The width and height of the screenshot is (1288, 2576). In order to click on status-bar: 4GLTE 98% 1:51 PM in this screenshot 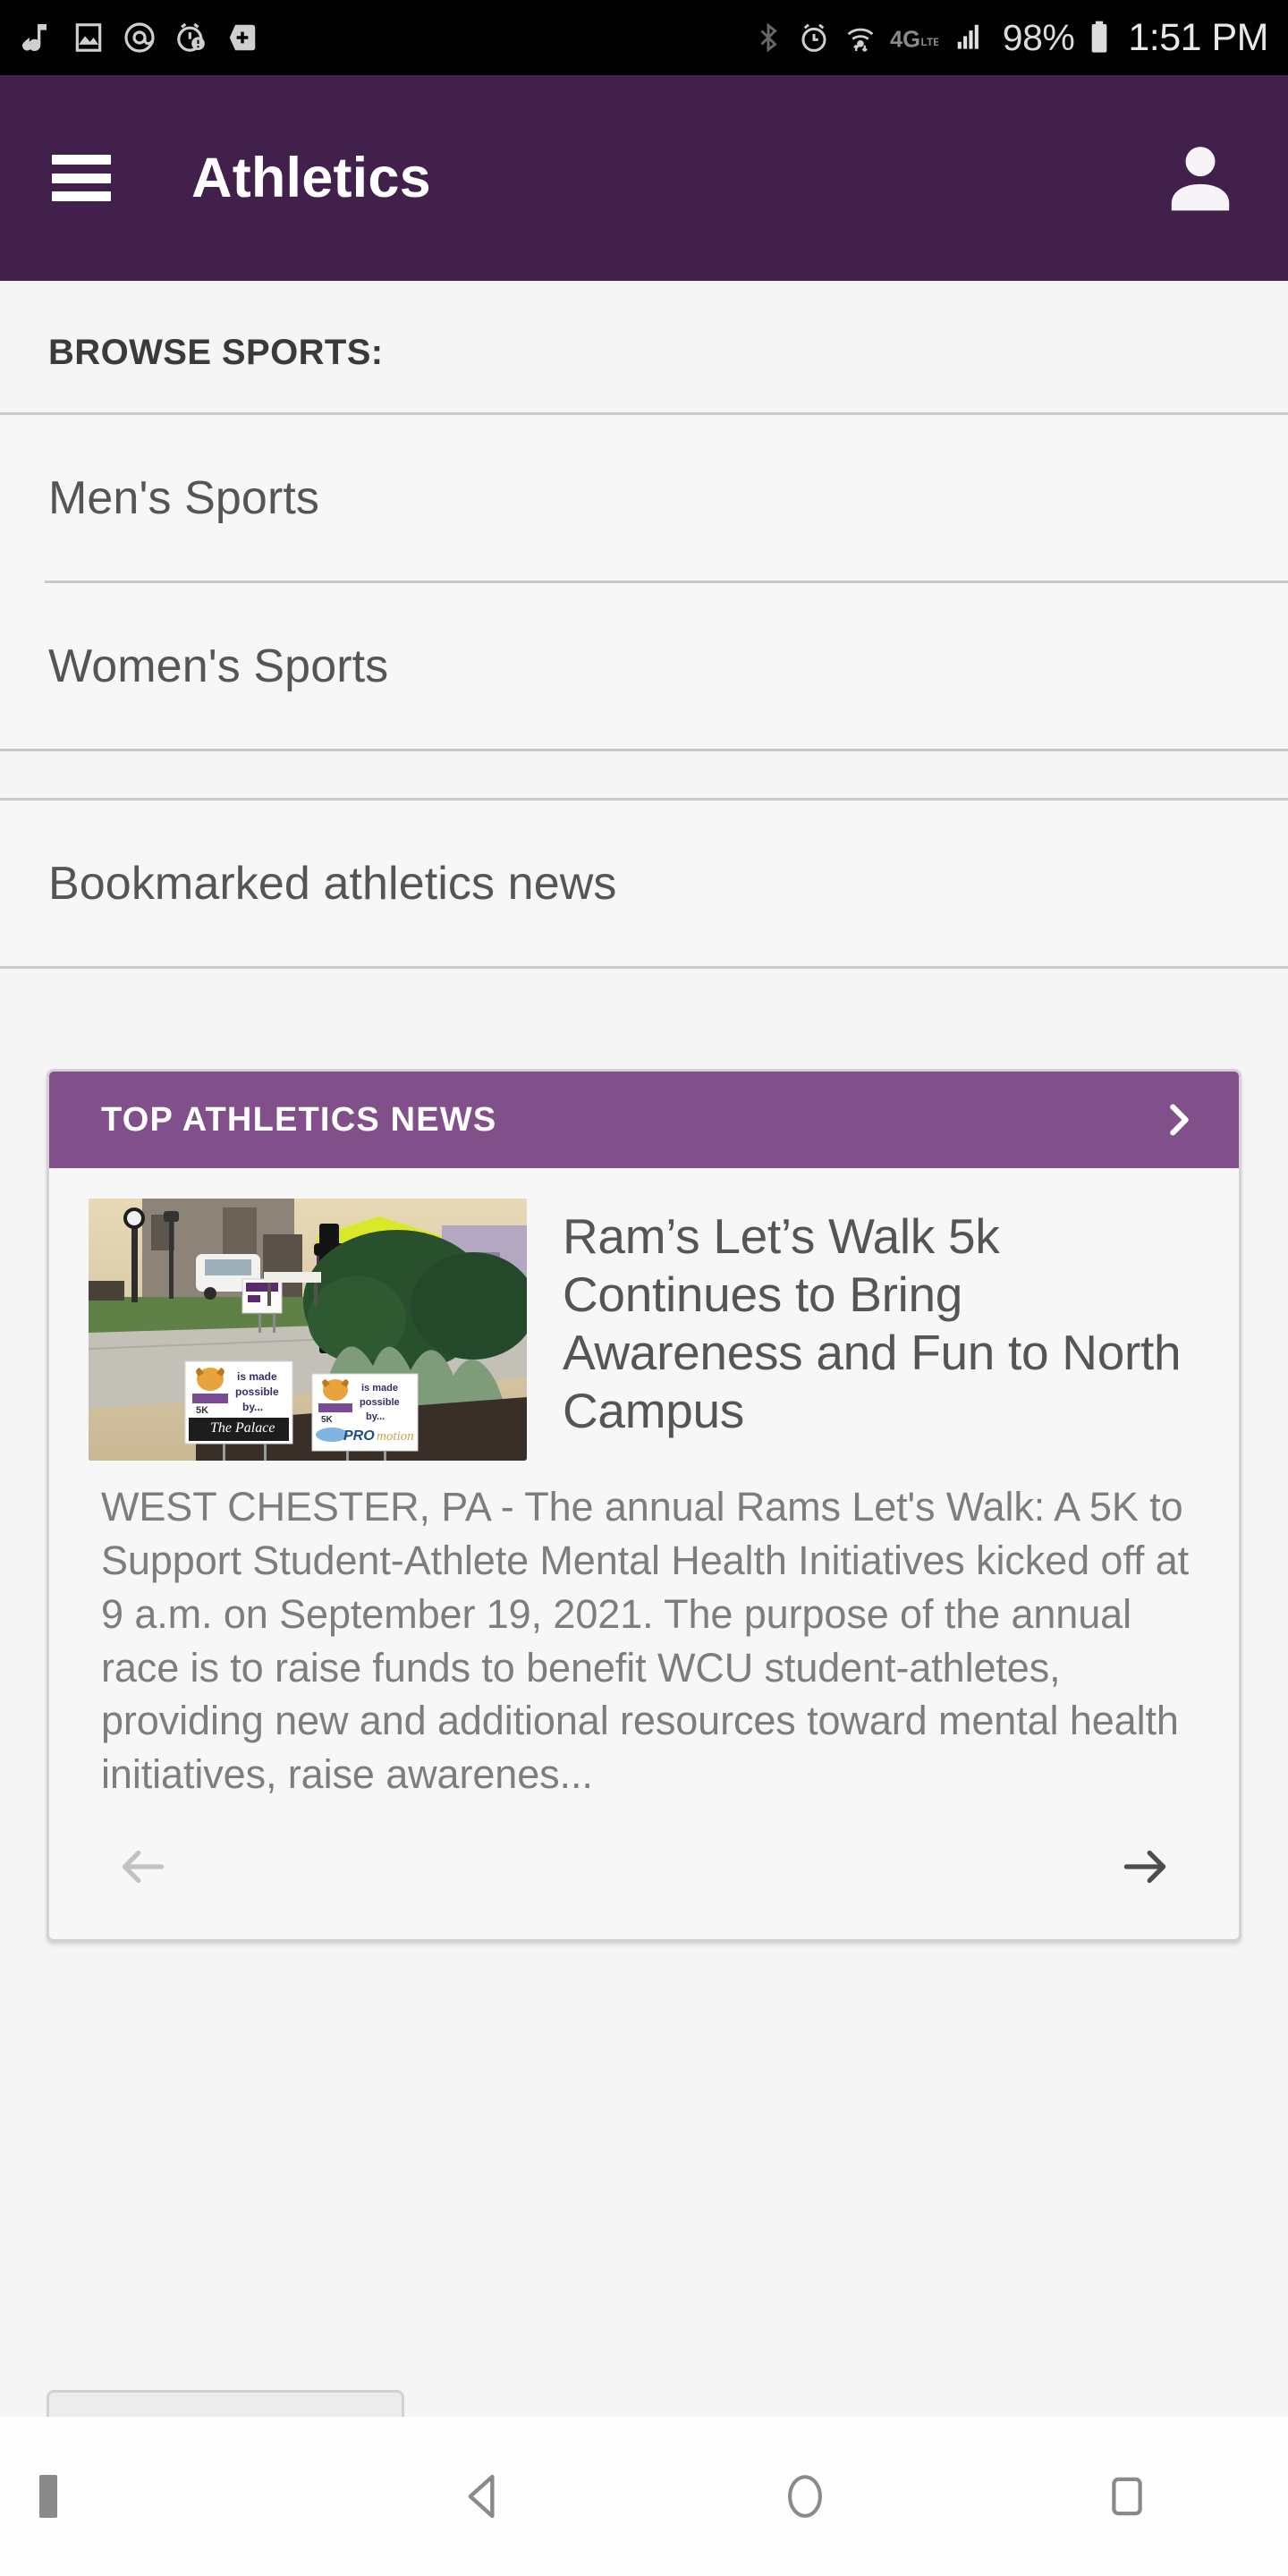, I will do `click(644, 37)`.